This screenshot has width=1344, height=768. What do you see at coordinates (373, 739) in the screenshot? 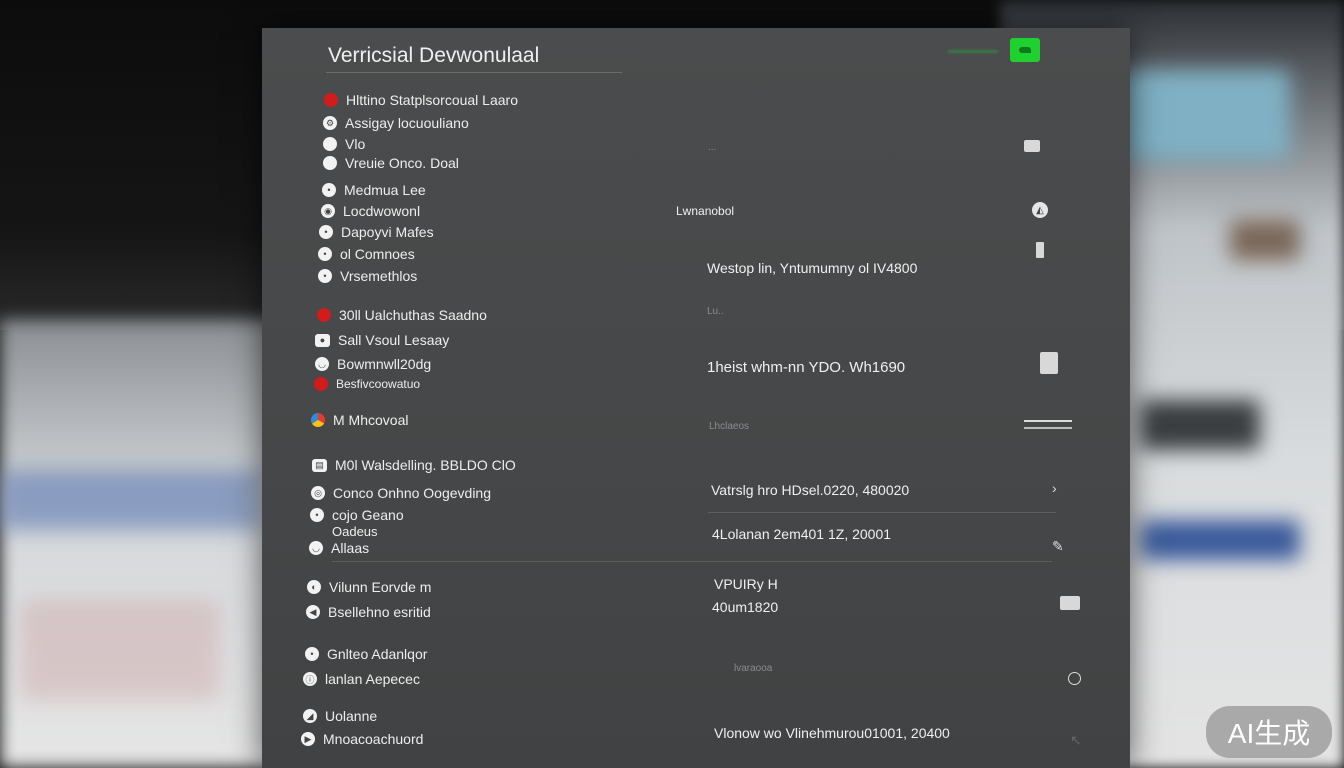
I see `list-item-label: Mnoacoachuord` at bounding box center [373, 739].